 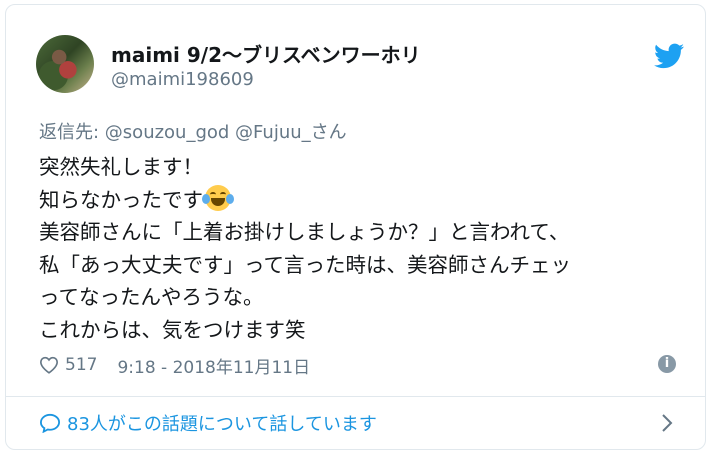 I want to click on tweet-line: ってなったんやろうな。, so click(x=151, y=297).